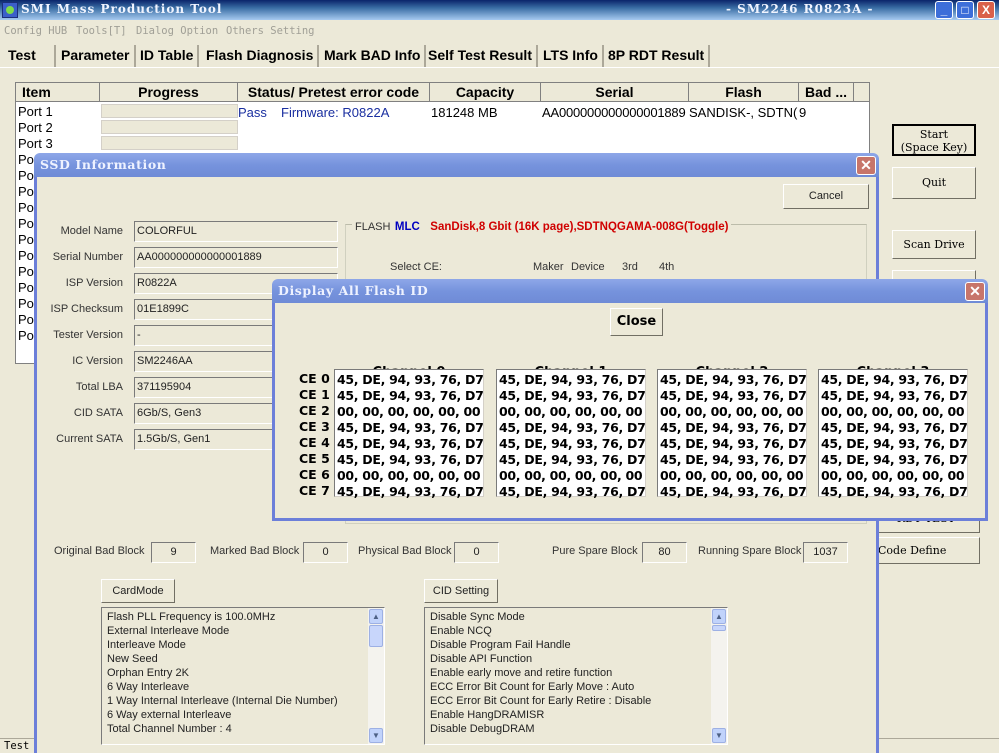  Describe the element at coordinates (169, 729) in the screenshot. I see `list-item: Total Channel Number : 4` at that location.